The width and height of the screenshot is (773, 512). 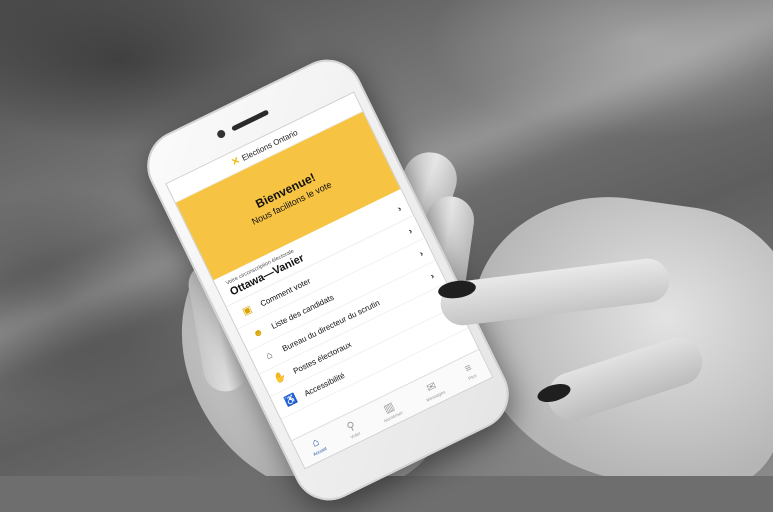 I want to click on tab-home: ⌂ Accueil, so click(x=317, y=445).